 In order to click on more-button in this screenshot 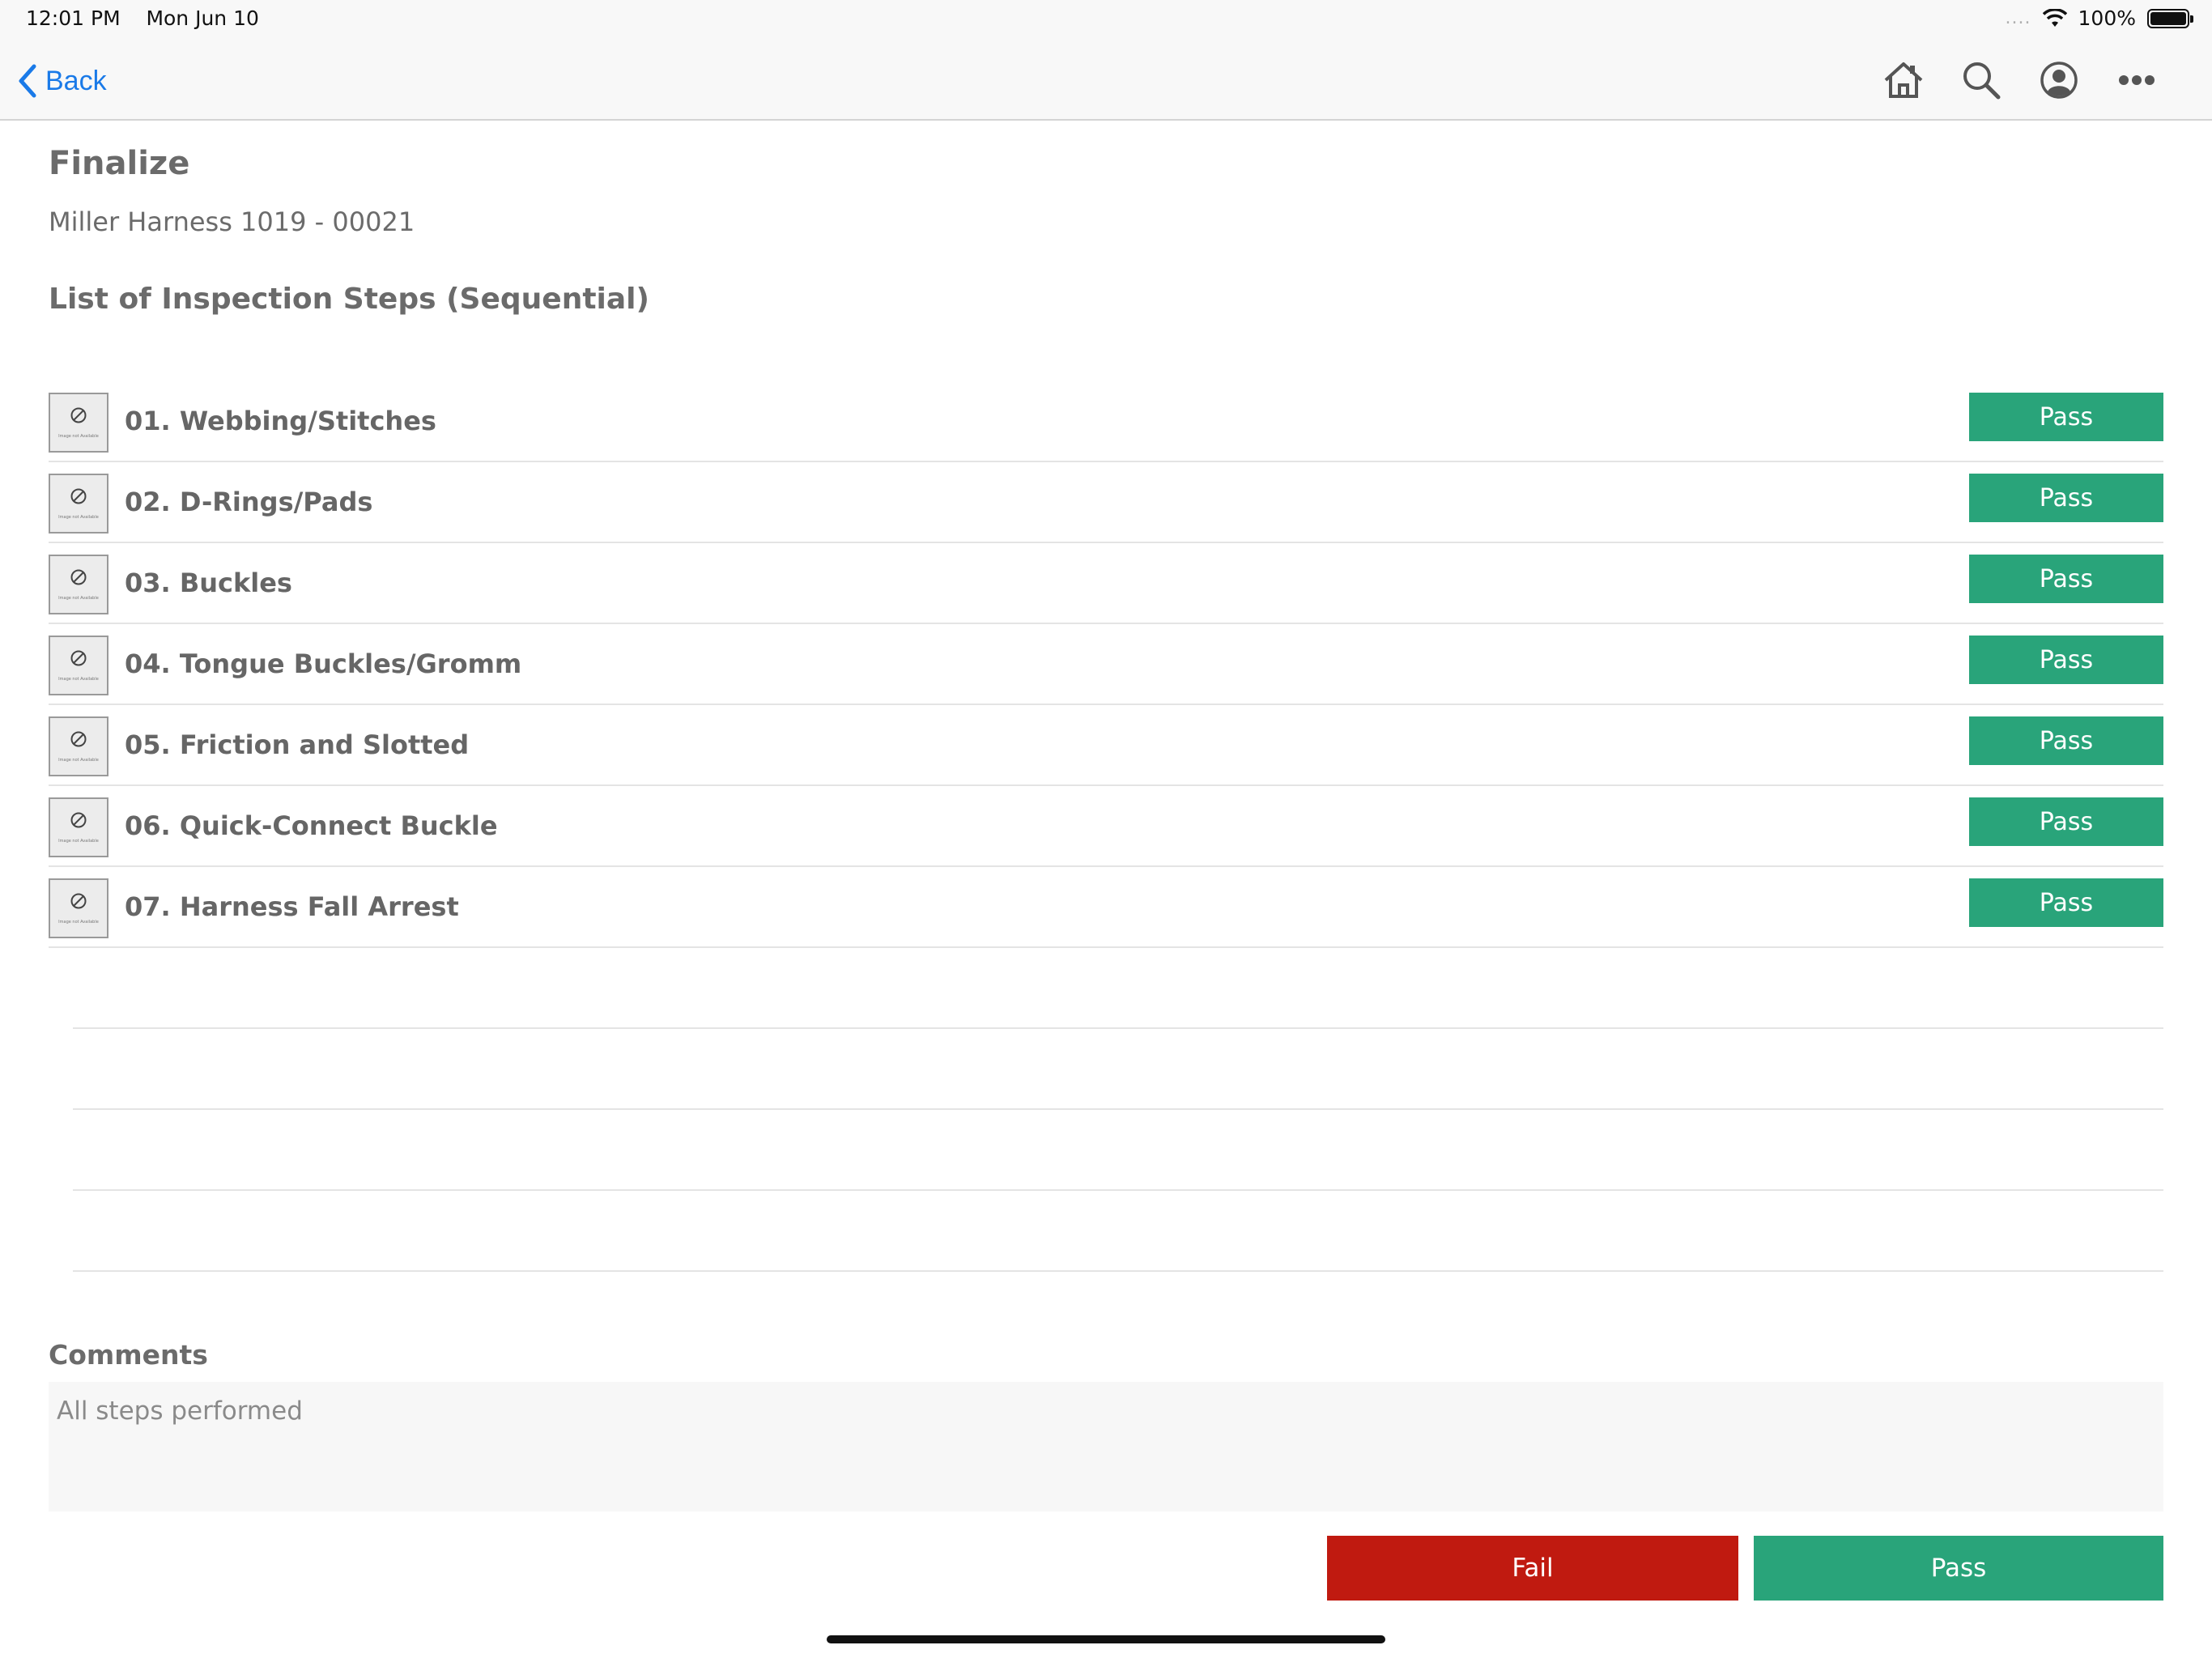, I will do `click(2136, 80)`.